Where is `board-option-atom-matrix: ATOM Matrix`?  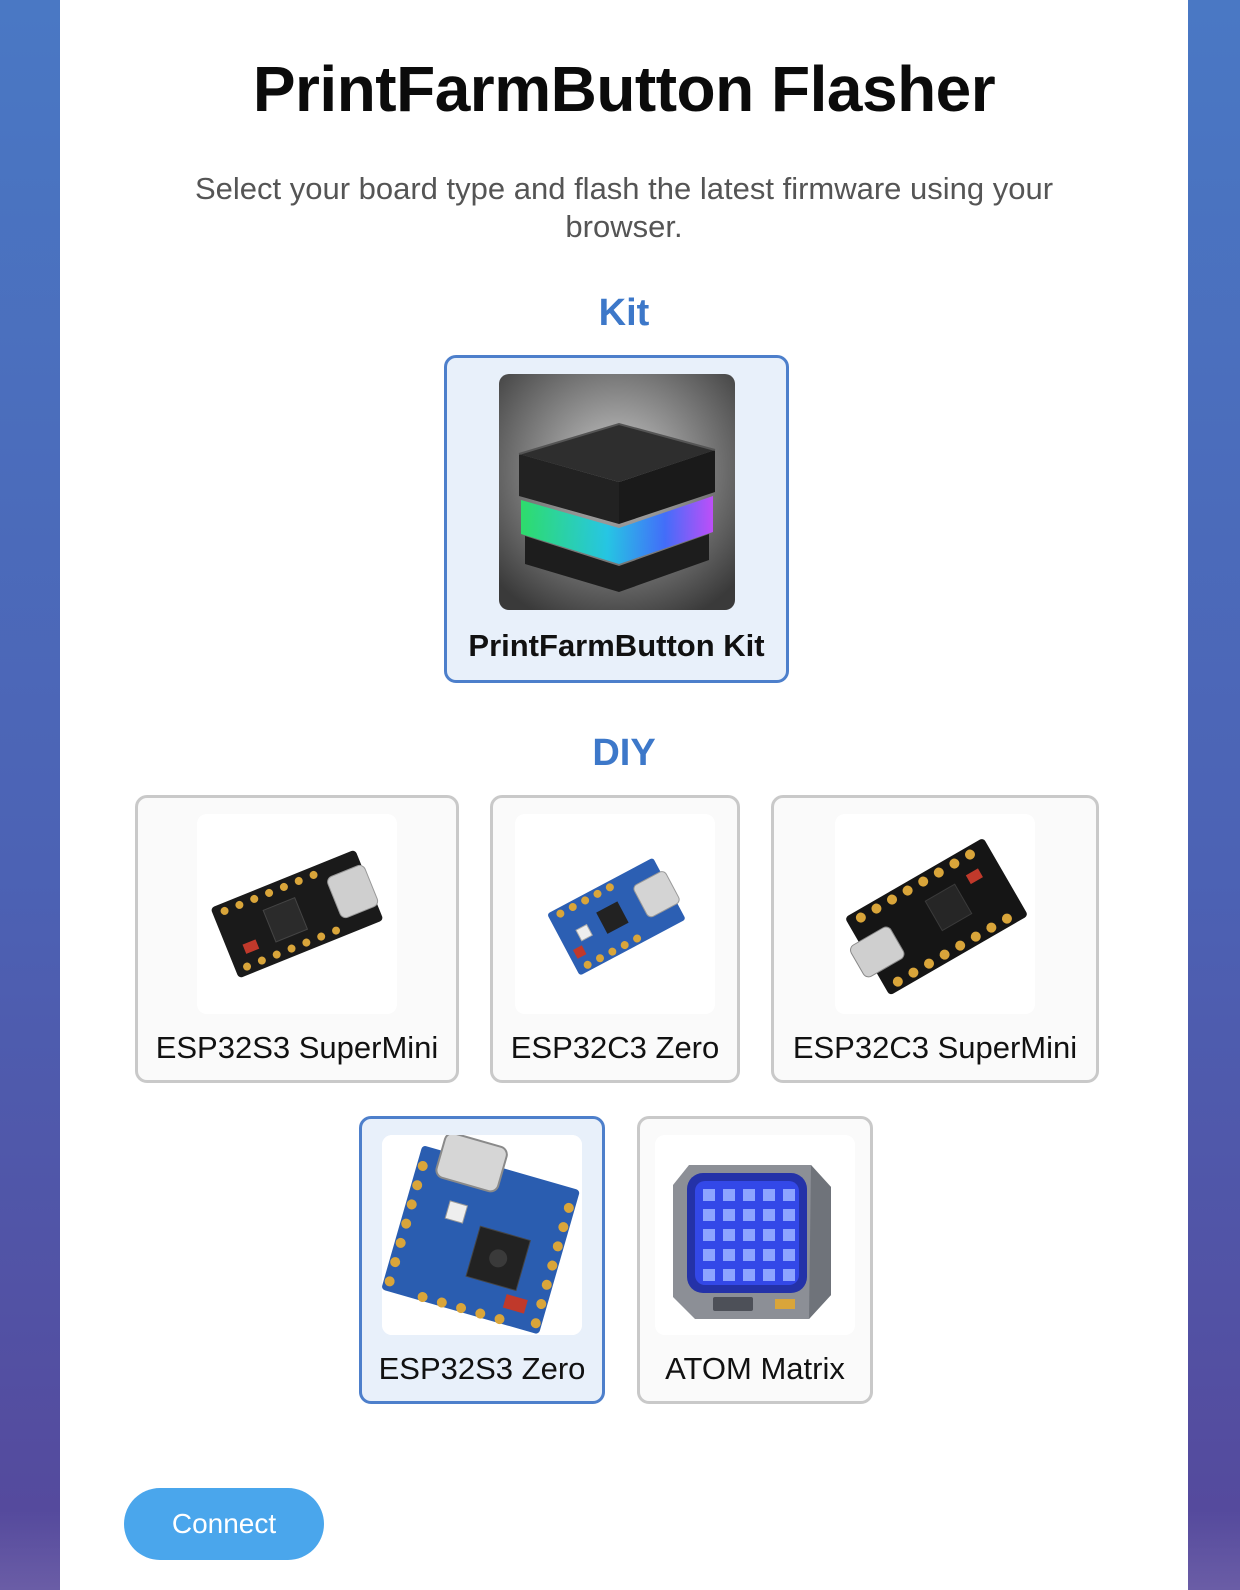
board-option-atom-matrix: ATOM Matrix is located at coordinates (755, 1260).